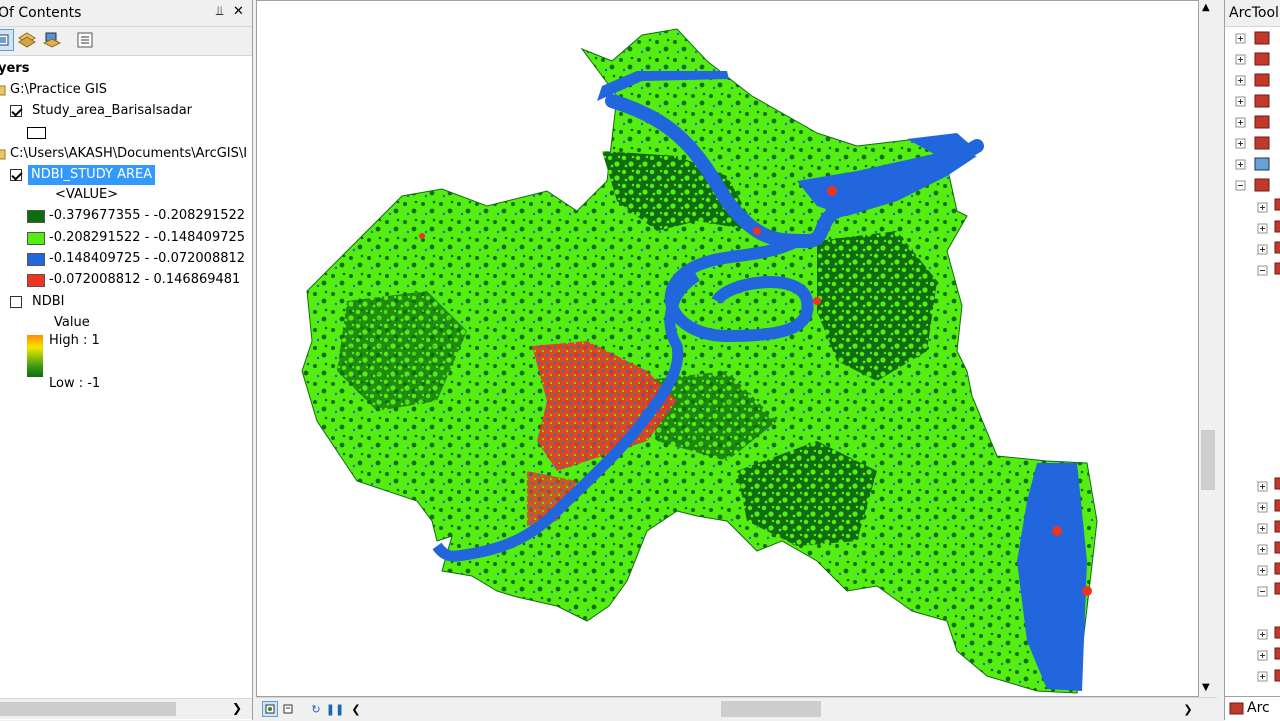  Describe the element at coordinates (59, 89) in the screenshot. I see `group-practice-gis-label: G:\Practice GIS` at that location.